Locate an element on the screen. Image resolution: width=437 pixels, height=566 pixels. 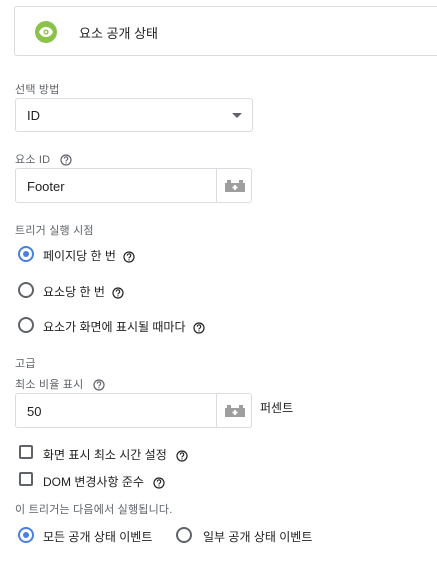
option-some-visibility-events: 일부 공개 상태 이벤트 is located at coordinates (258, 537).